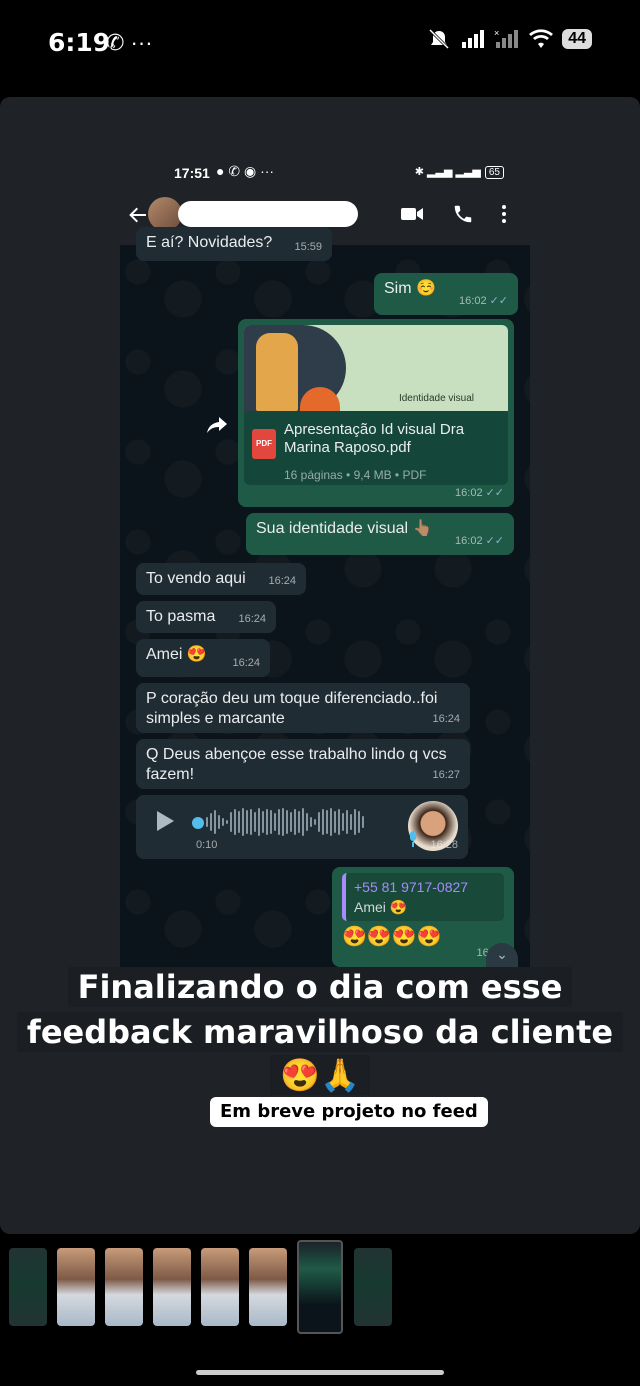 The image size is (640, 1386). I want to click on giraffe-illustration, so click(277, 372).